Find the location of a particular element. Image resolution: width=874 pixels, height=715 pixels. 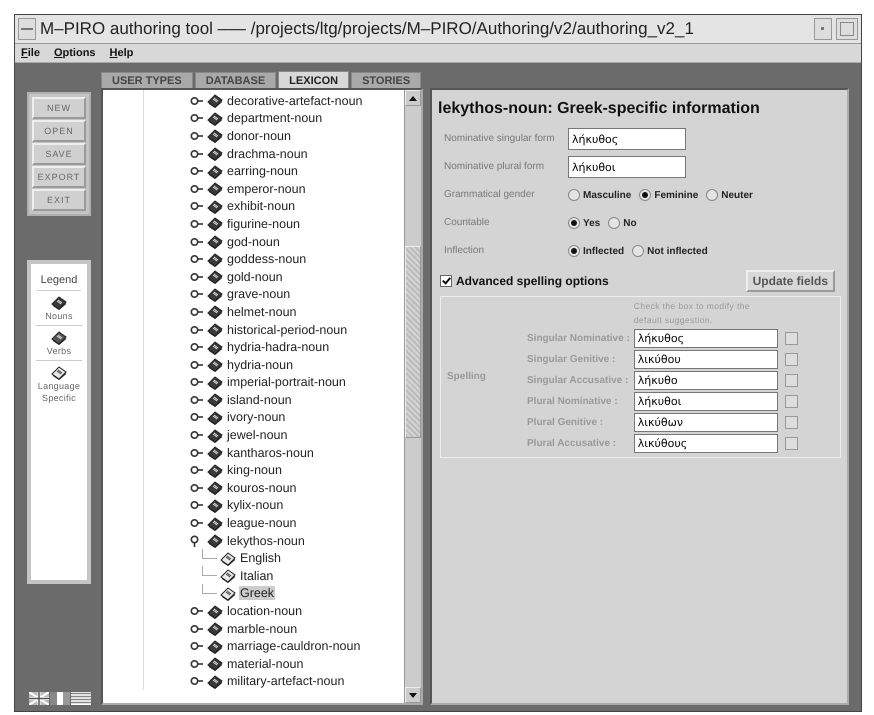

text-field: λικύθων is located at coordinates (706, 422).